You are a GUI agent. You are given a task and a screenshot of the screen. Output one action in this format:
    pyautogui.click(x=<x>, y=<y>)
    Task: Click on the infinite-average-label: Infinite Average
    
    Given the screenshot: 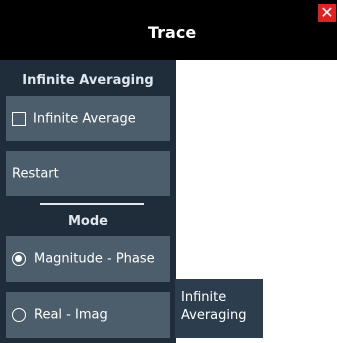 What is the action you would take?
    pyautogui.click(x=84, y=118)
    